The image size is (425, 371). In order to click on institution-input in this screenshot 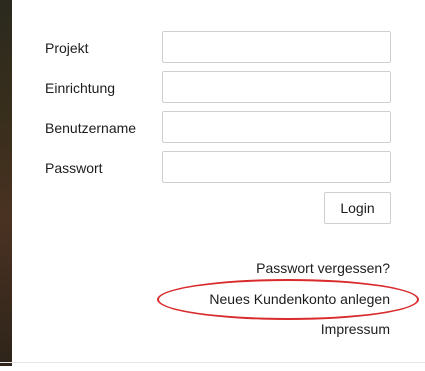, I will do `click(276, 87)`.